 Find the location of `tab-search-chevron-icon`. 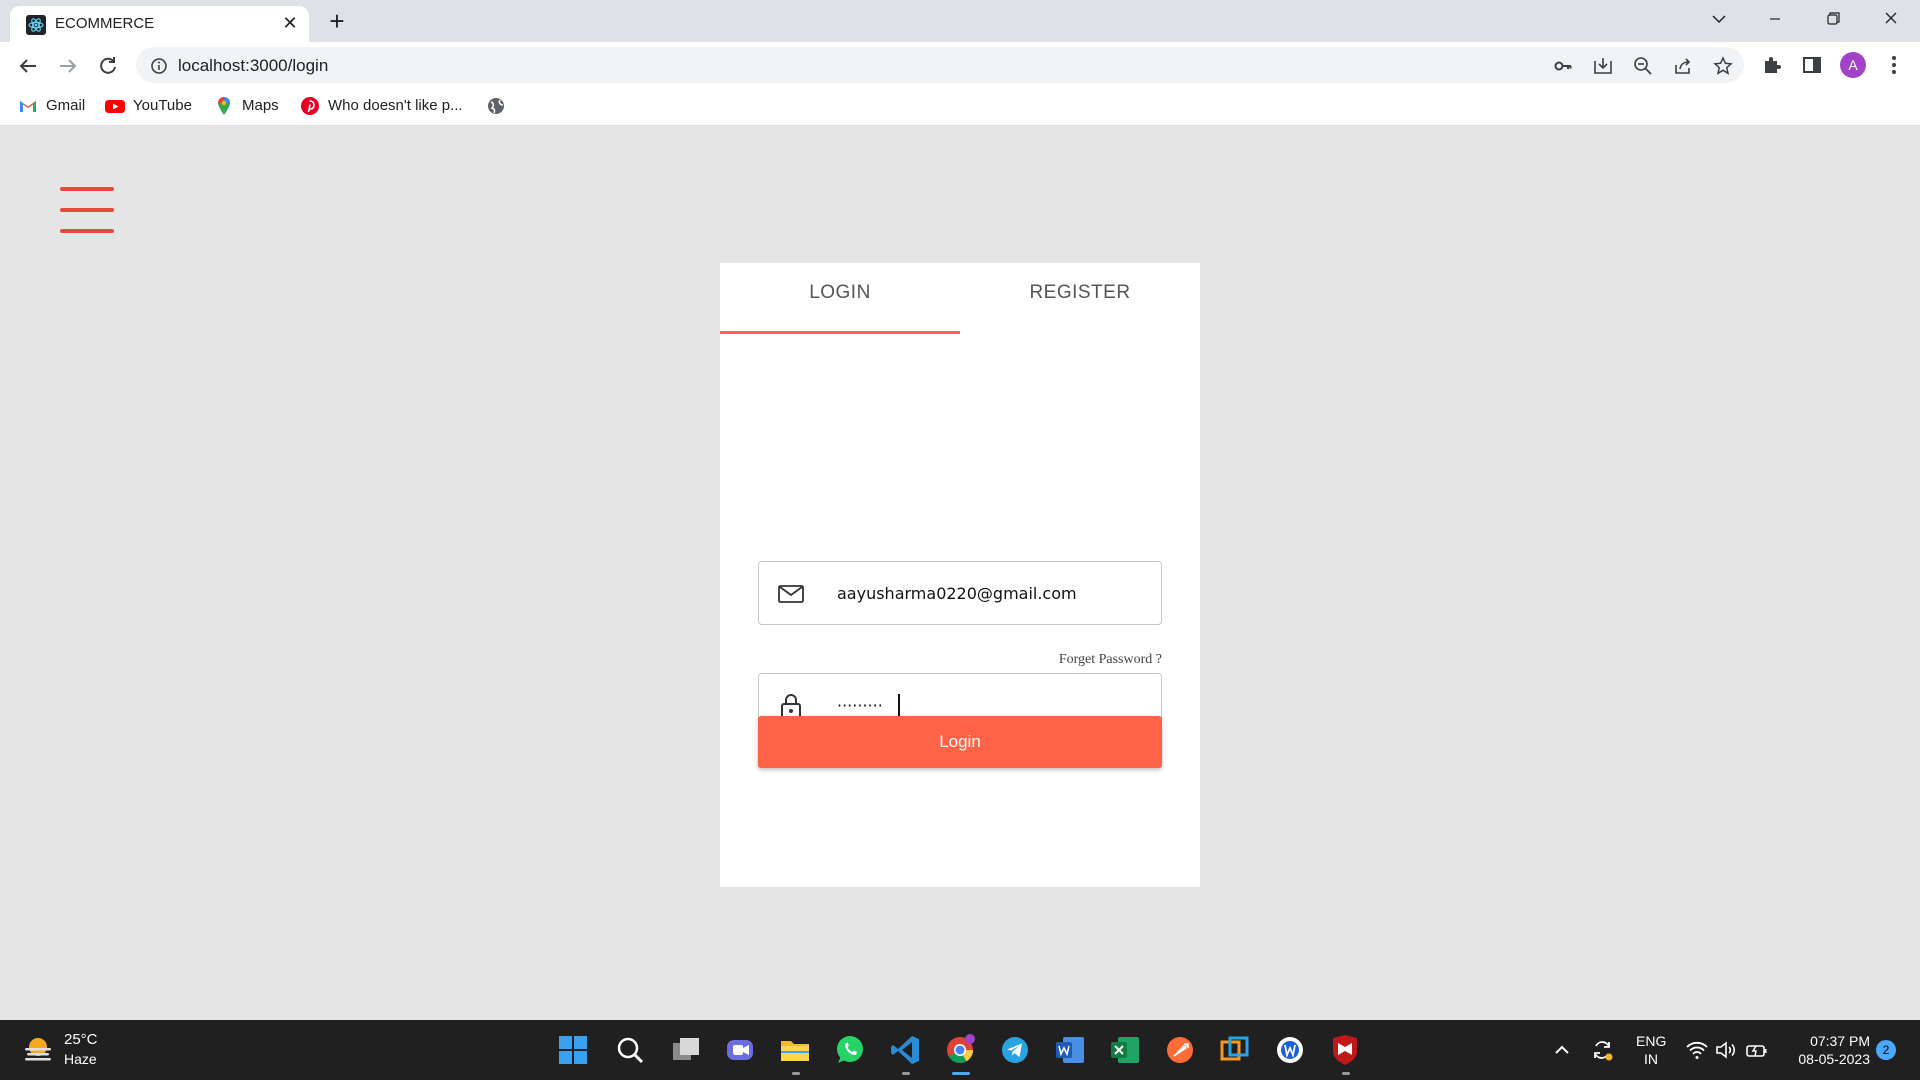

tab-search-chevron-icon is located at coordinates (1719, 20).